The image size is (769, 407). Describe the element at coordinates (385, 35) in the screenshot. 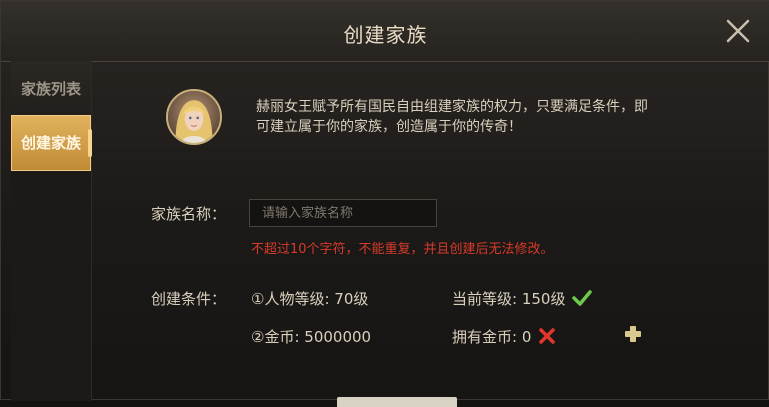

I see `dialog-title: 创建家族` at that location.